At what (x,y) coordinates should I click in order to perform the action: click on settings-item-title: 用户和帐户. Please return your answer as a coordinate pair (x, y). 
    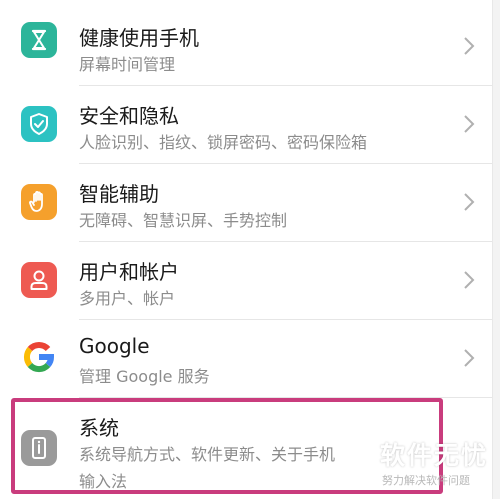
    Looking at the image, I should click on (129, 272).